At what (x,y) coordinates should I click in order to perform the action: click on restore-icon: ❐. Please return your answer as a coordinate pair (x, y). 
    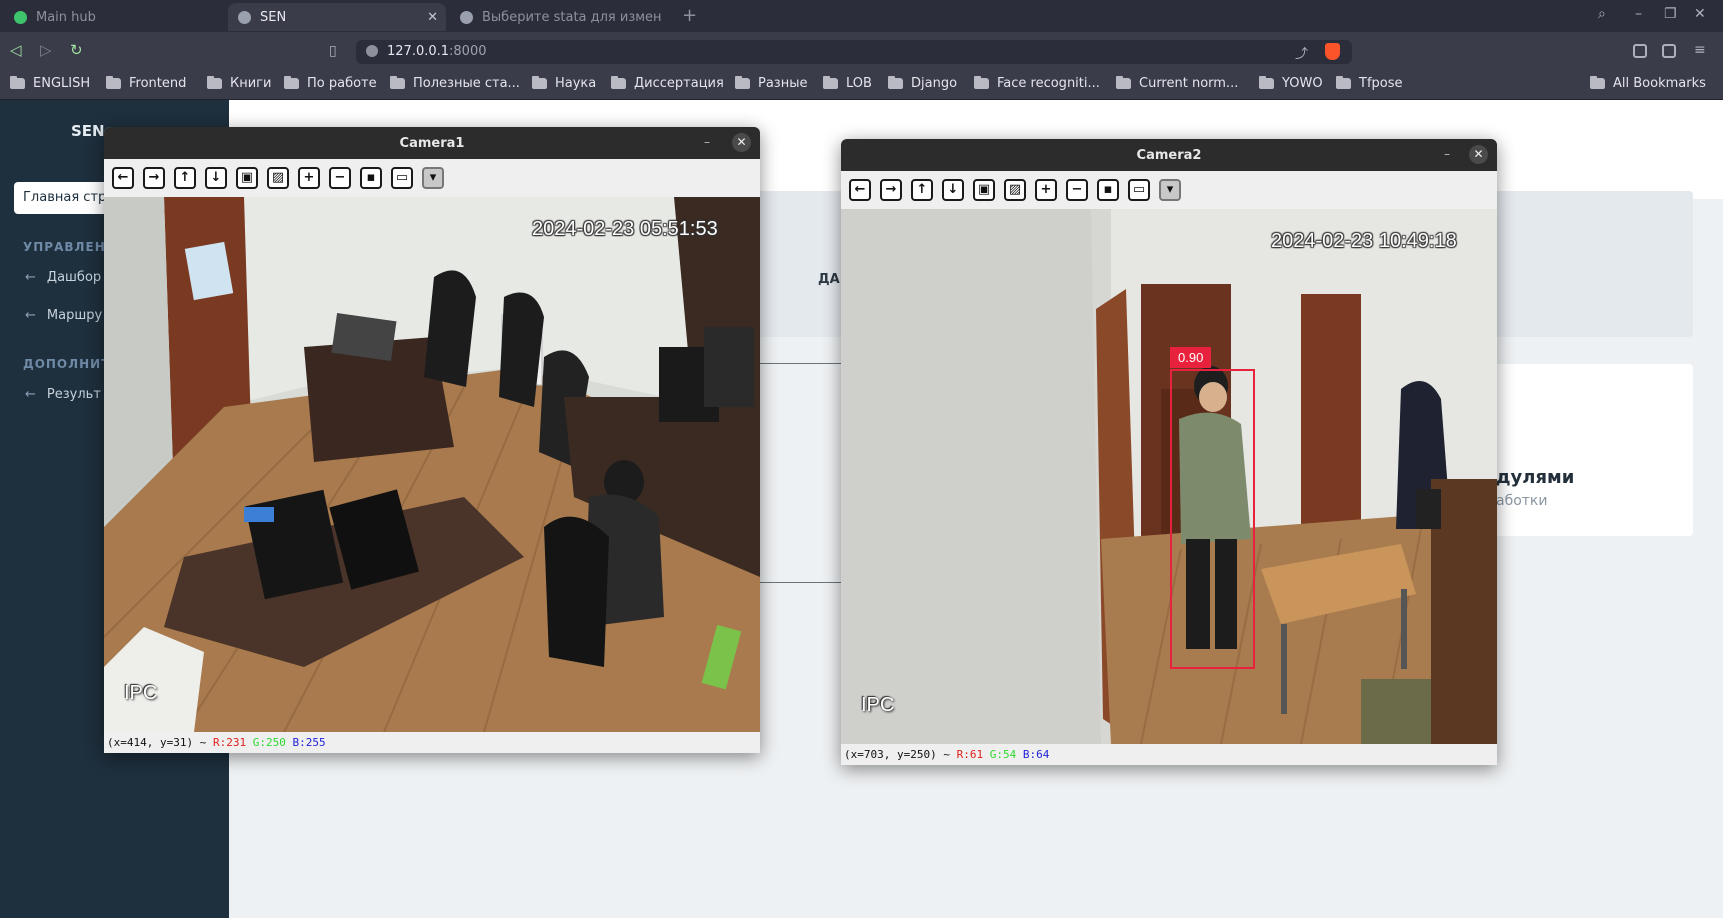
    Looking at the image, I should click on (1670, 14).